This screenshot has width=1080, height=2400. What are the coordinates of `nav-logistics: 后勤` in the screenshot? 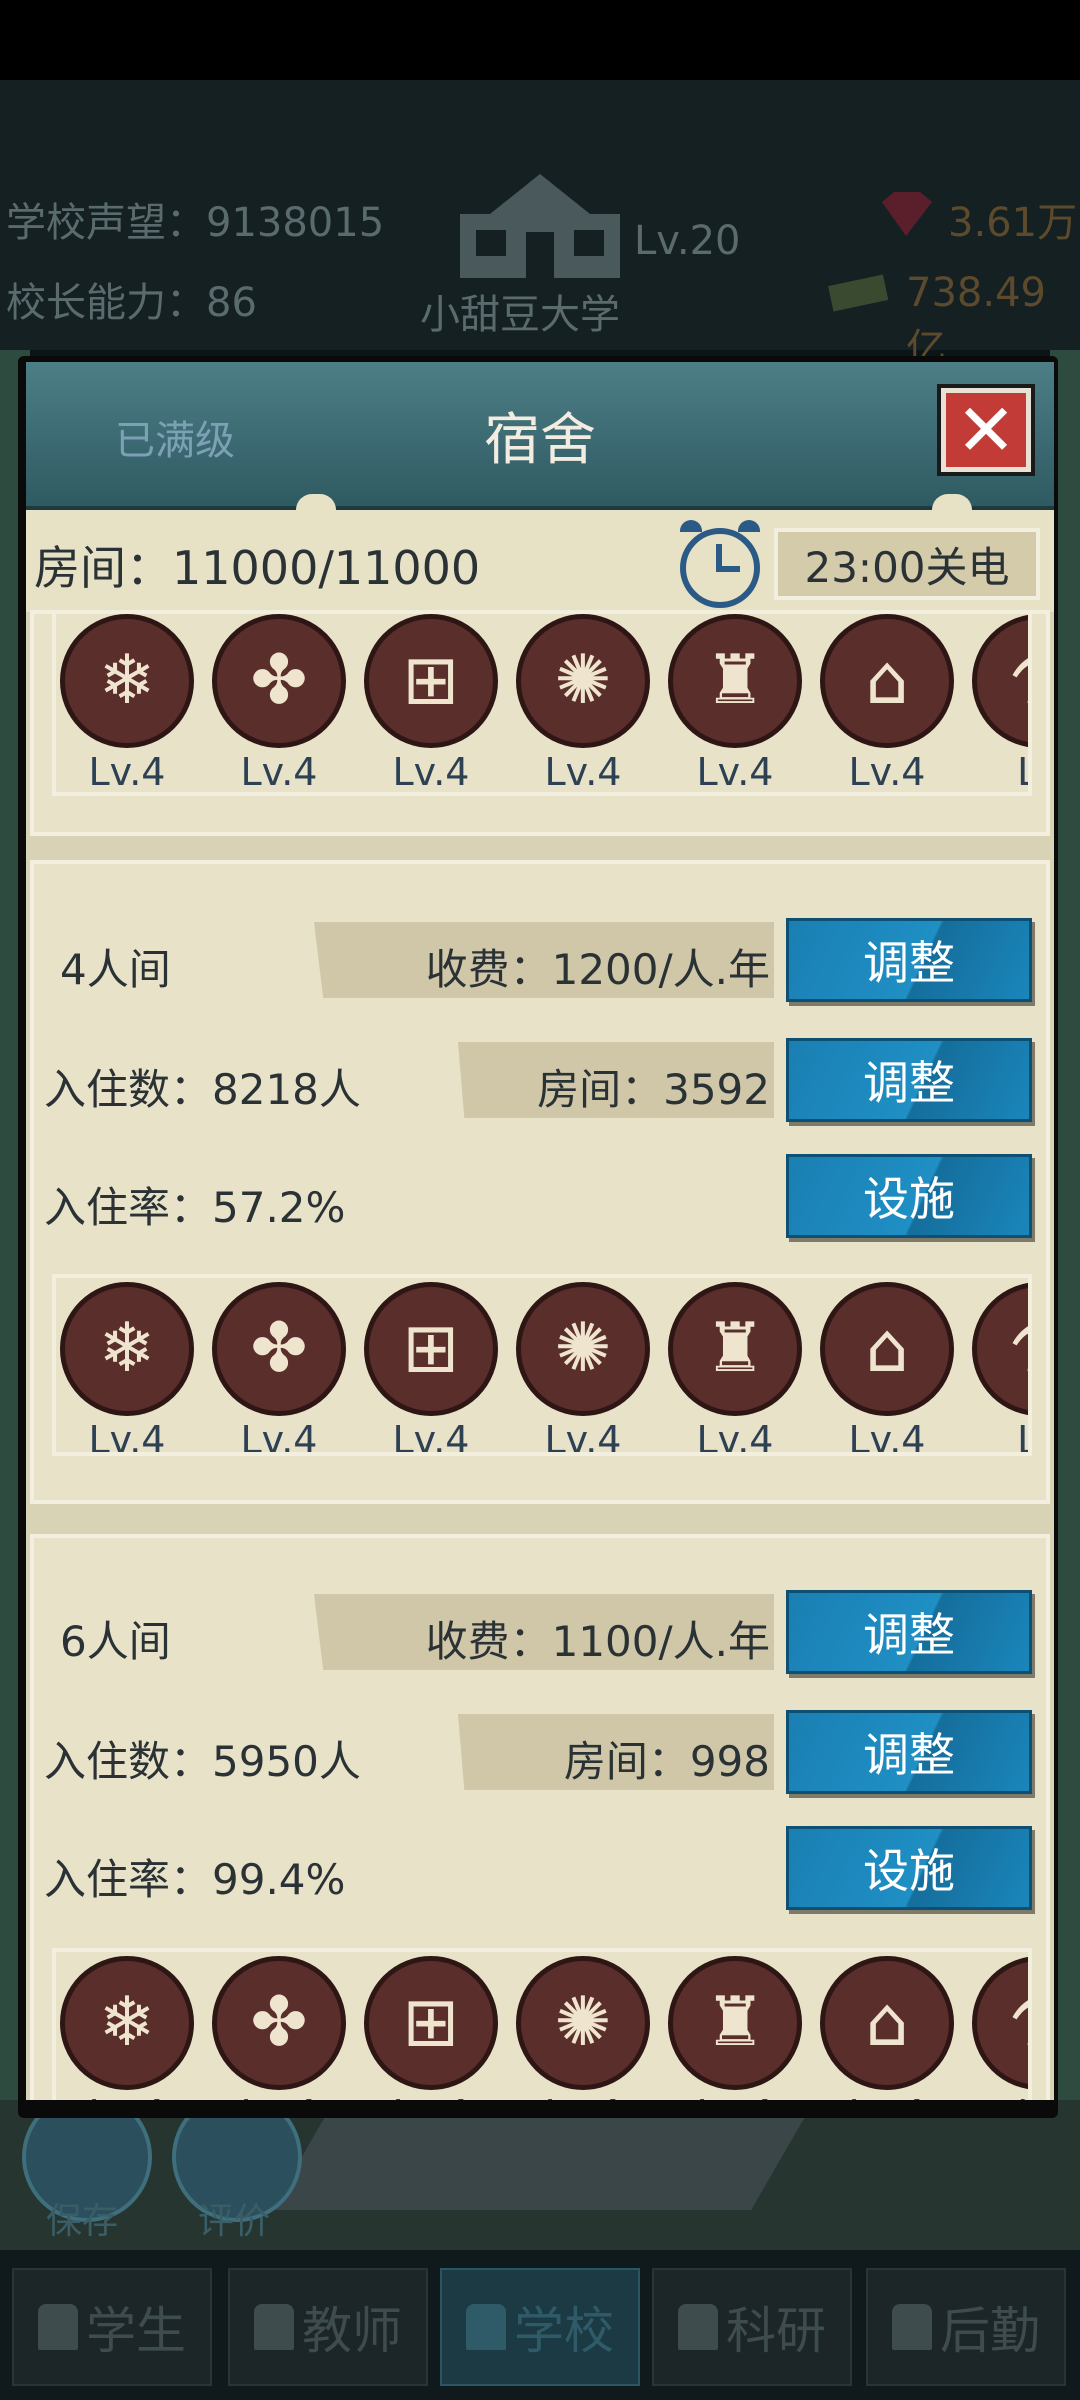 It's located at (966, 2327).